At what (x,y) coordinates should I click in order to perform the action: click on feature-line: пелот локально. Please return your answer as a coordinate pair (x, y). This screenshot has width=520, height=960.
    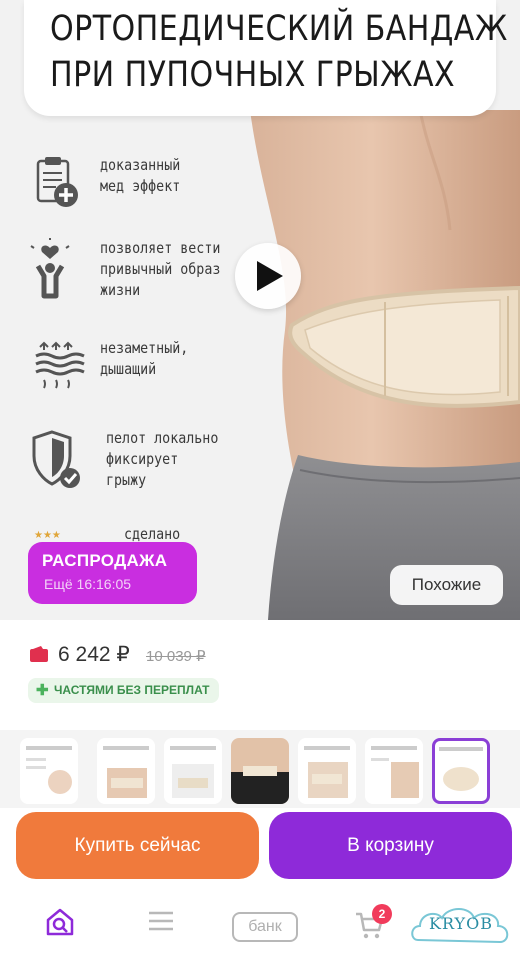
    Looking at the image, I should click on (162, 438).